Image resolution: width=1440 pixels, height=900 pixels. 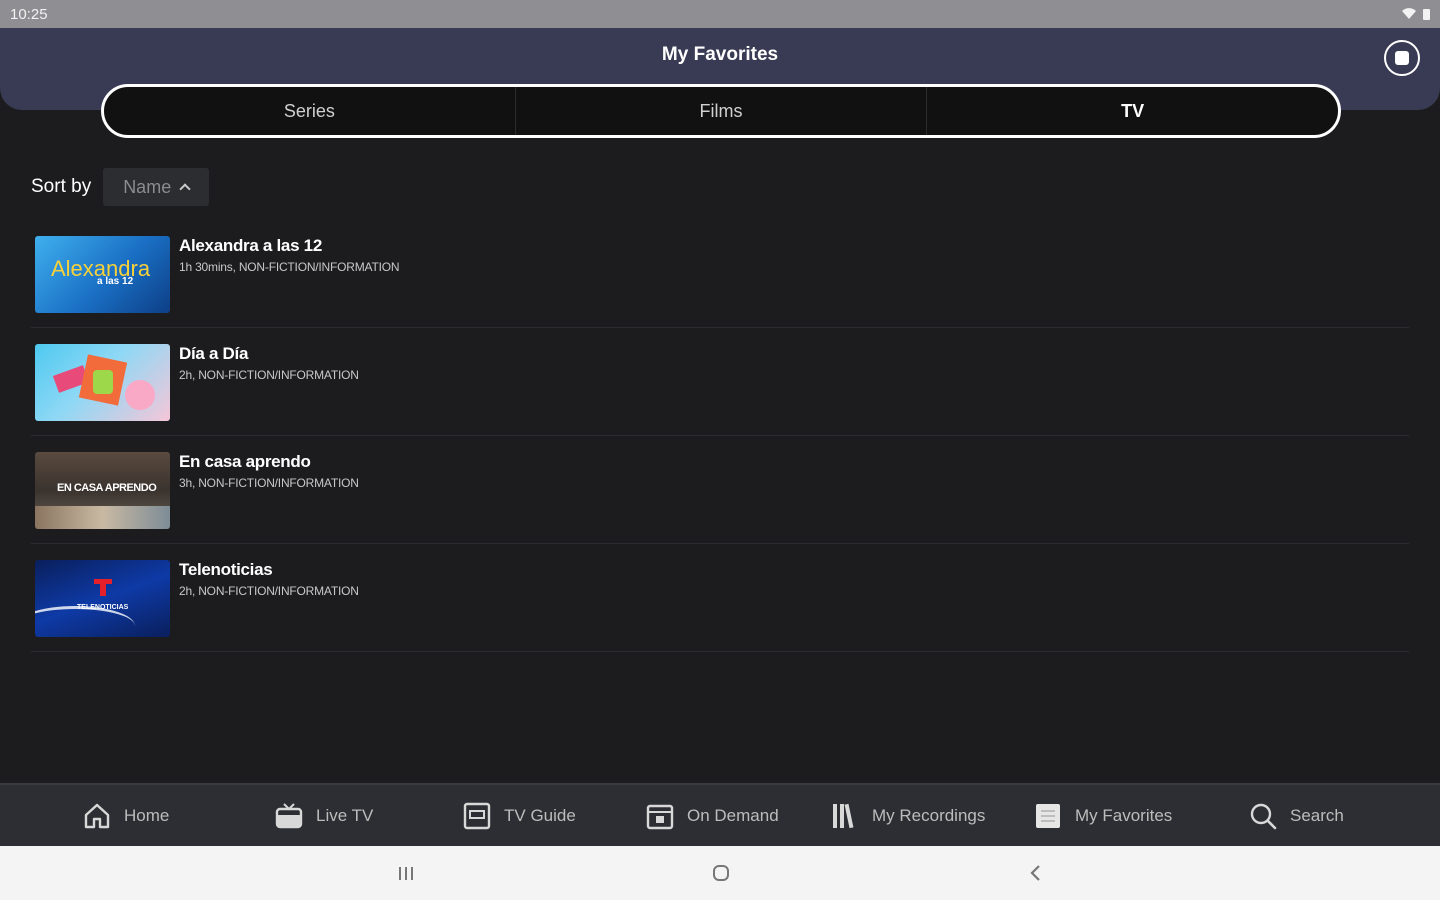 What do you see at coordinates (245, 461) in the screenshot?
I see `item-title: En casa aprendo` at bounding box center [245, 461].